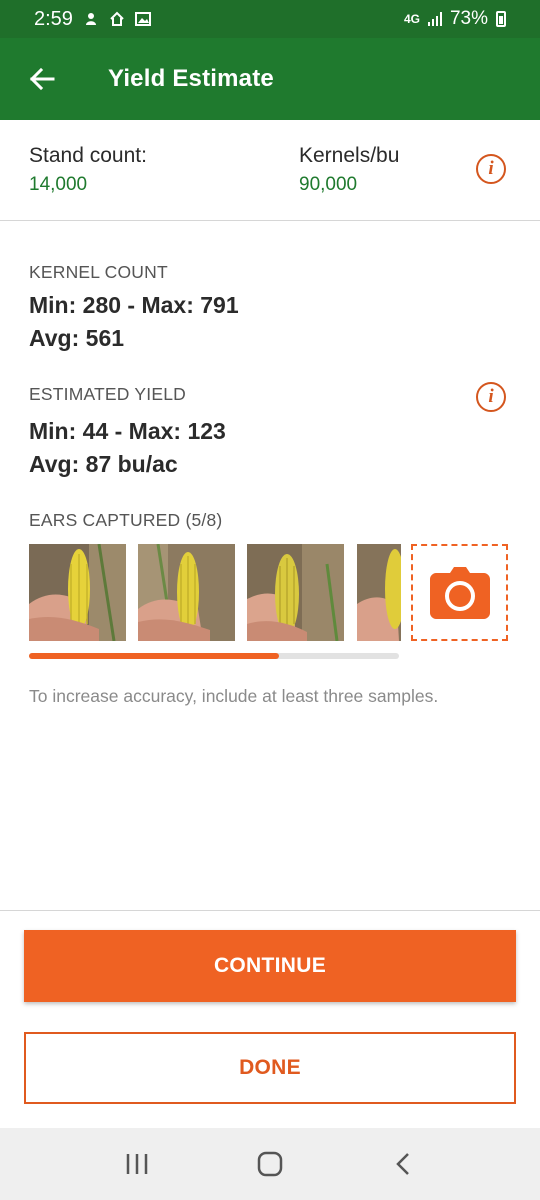  I want to click on back-button, so click(42, 79).